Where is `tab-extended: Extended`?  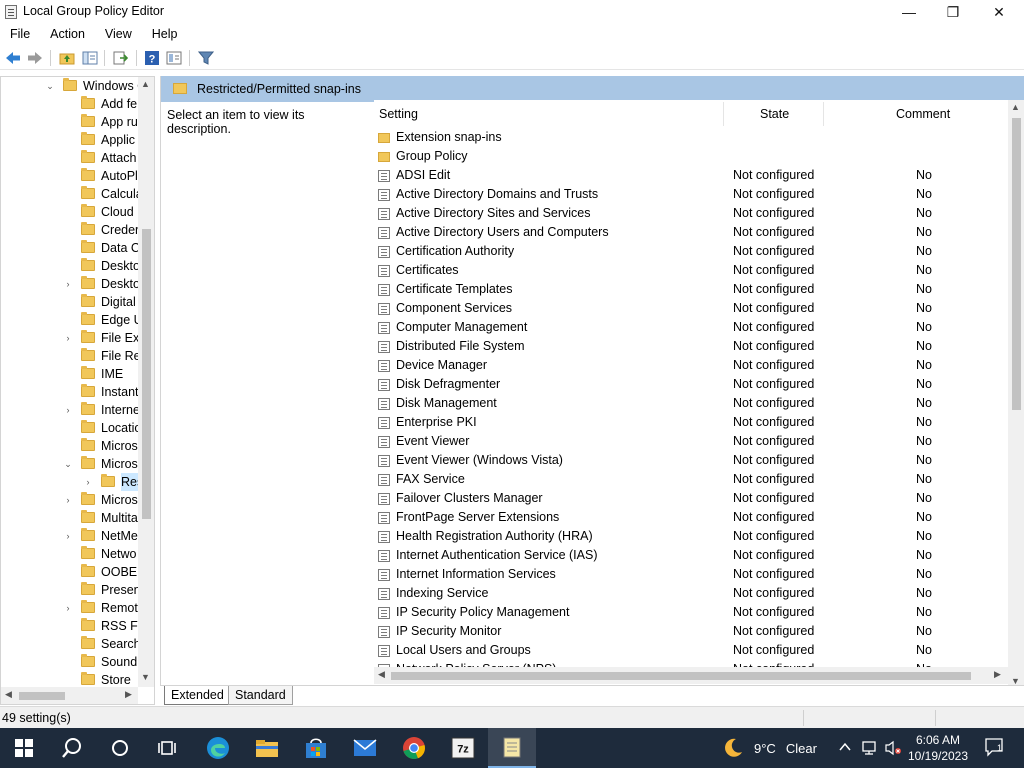
tab-extended: Extended is located at coordinates (197, 695).